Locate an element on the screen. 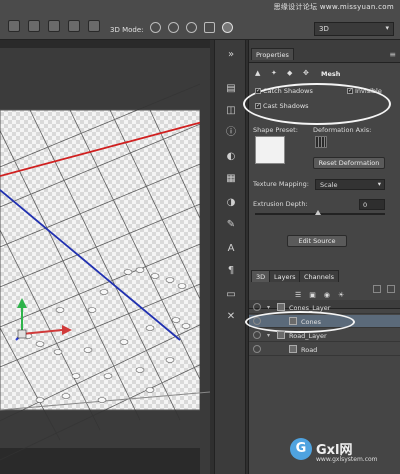  extrusion-depth-label: Extrusion Depth: is located at coordinates (280, 204).